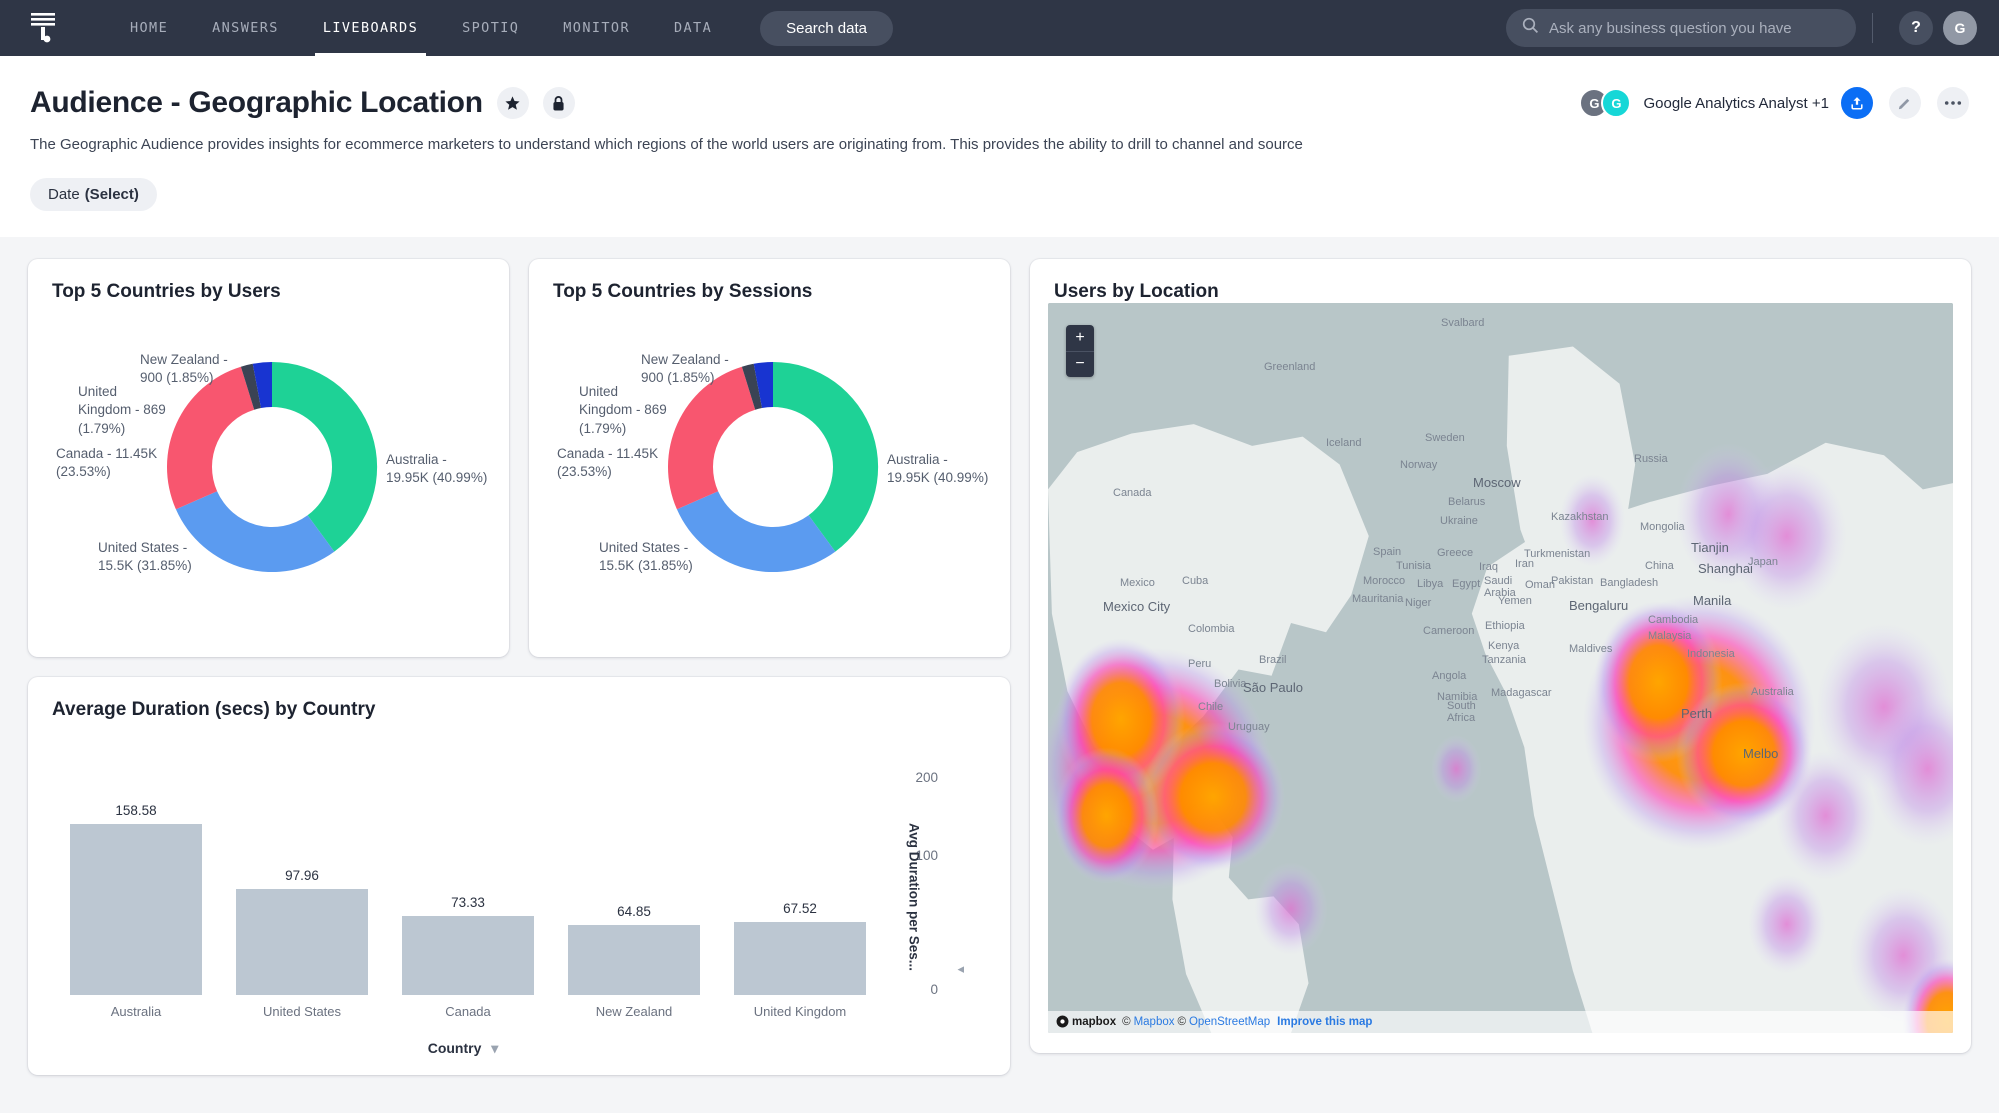 This screenshot has width=1999, height=1113. What do you see at coordinates (1273, 659) in the screenshot?
I see `map-label: Brazil` at bounding box center [1273, 659].